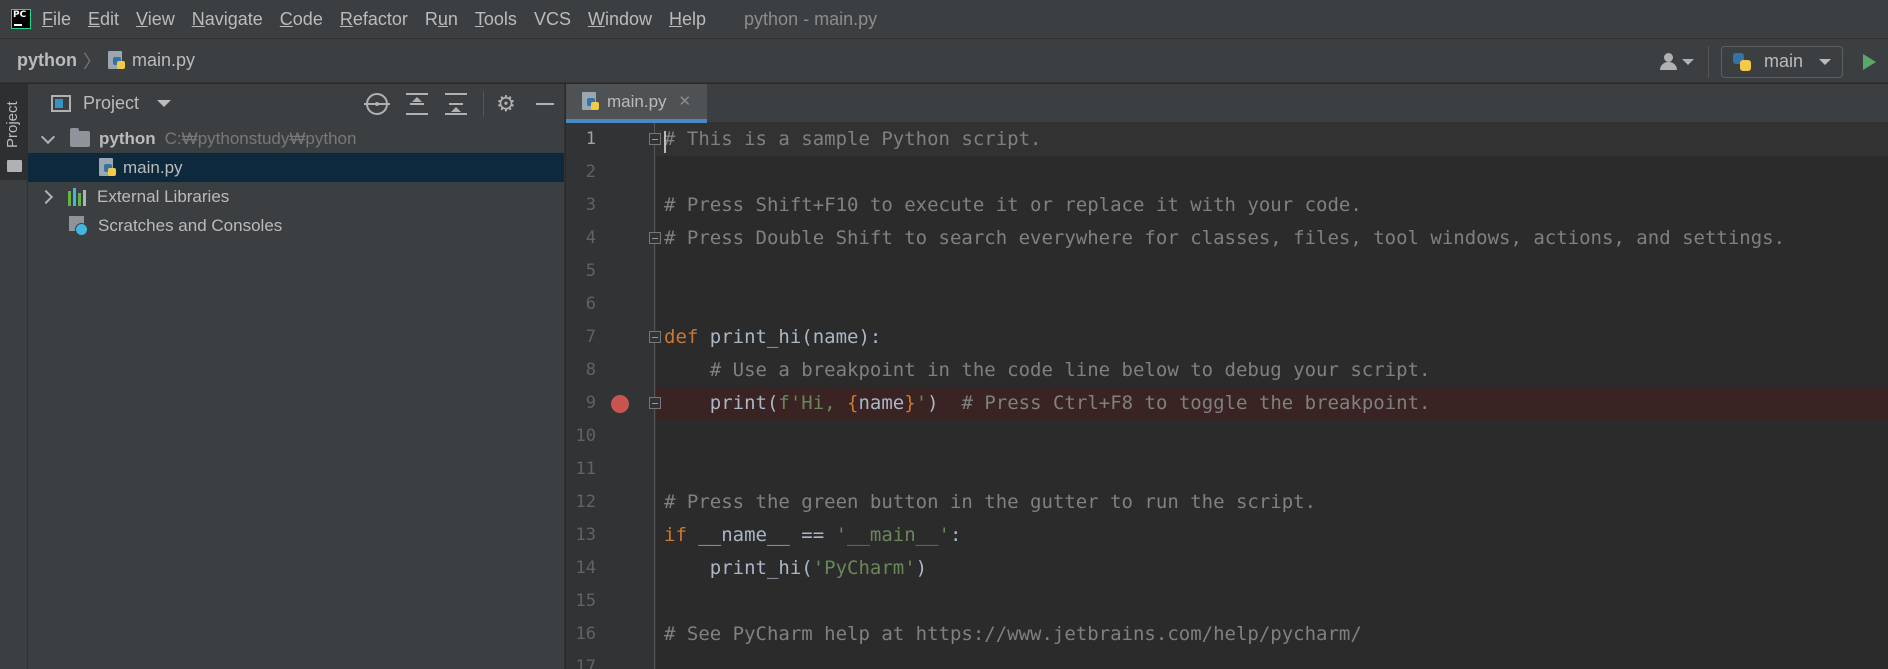  I want to click on code-text: print_hi('PyCharm'), so click(795, 568).